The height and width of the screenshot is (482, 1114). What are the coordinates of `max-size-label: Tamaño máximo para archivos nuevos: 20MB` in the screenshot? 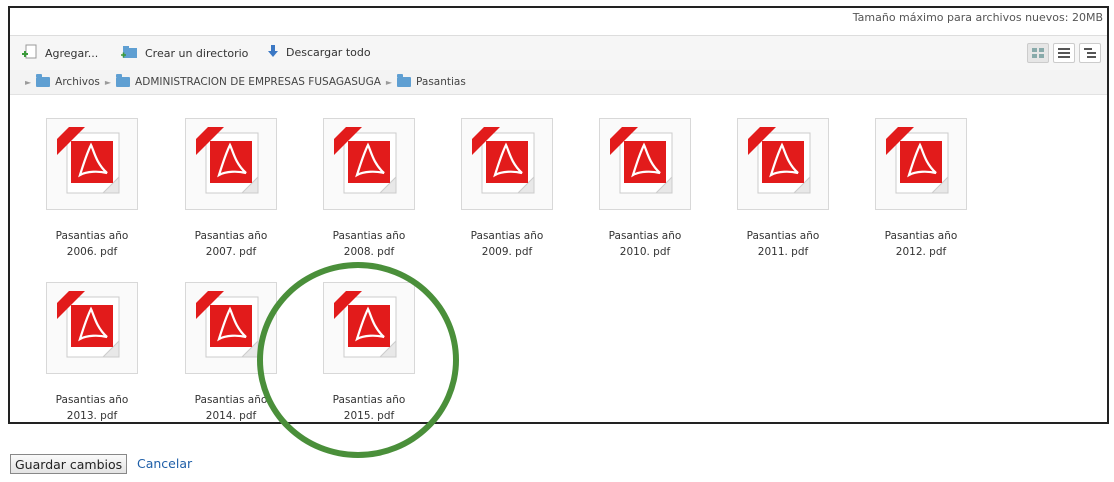 It's located at (977, 17).